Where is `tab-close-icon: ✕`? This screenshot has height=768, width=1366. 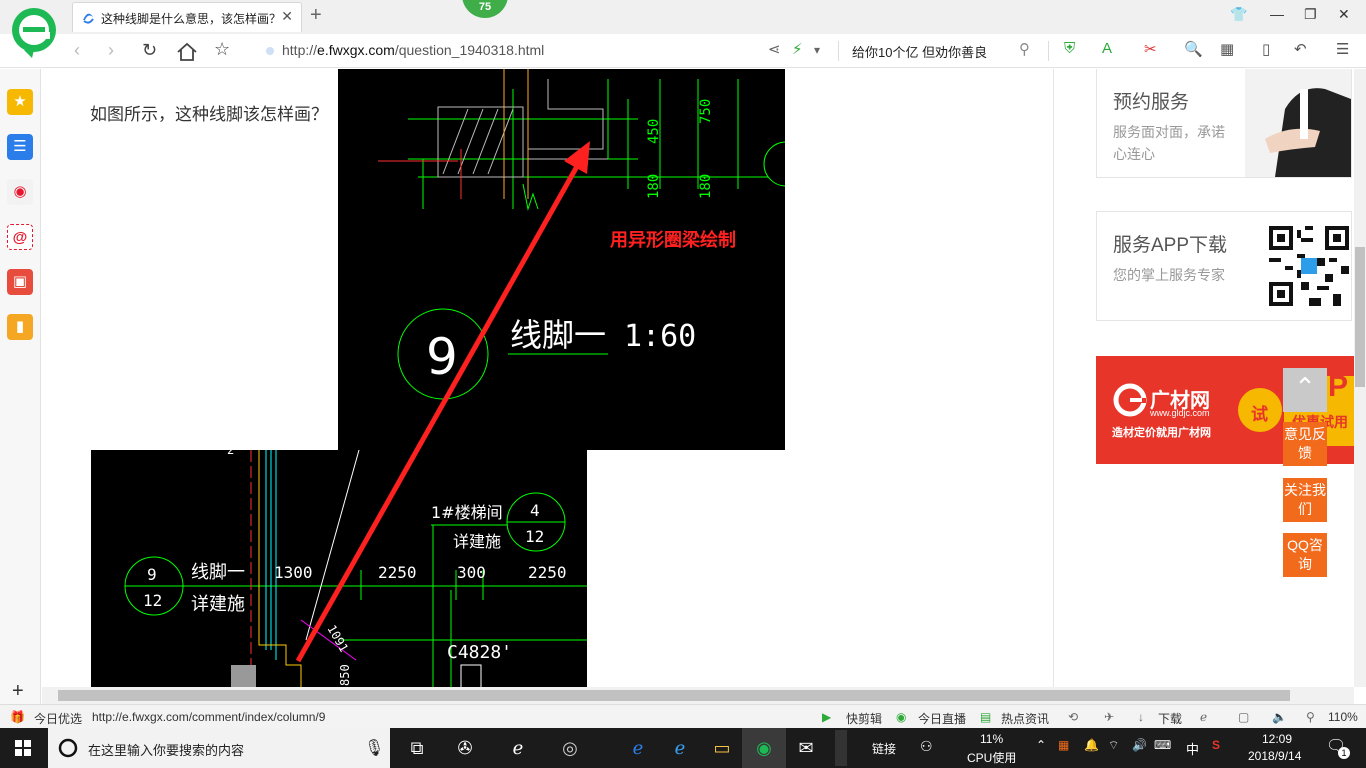 tab-close-icon: ✕ is located at coordinates (287, 16).